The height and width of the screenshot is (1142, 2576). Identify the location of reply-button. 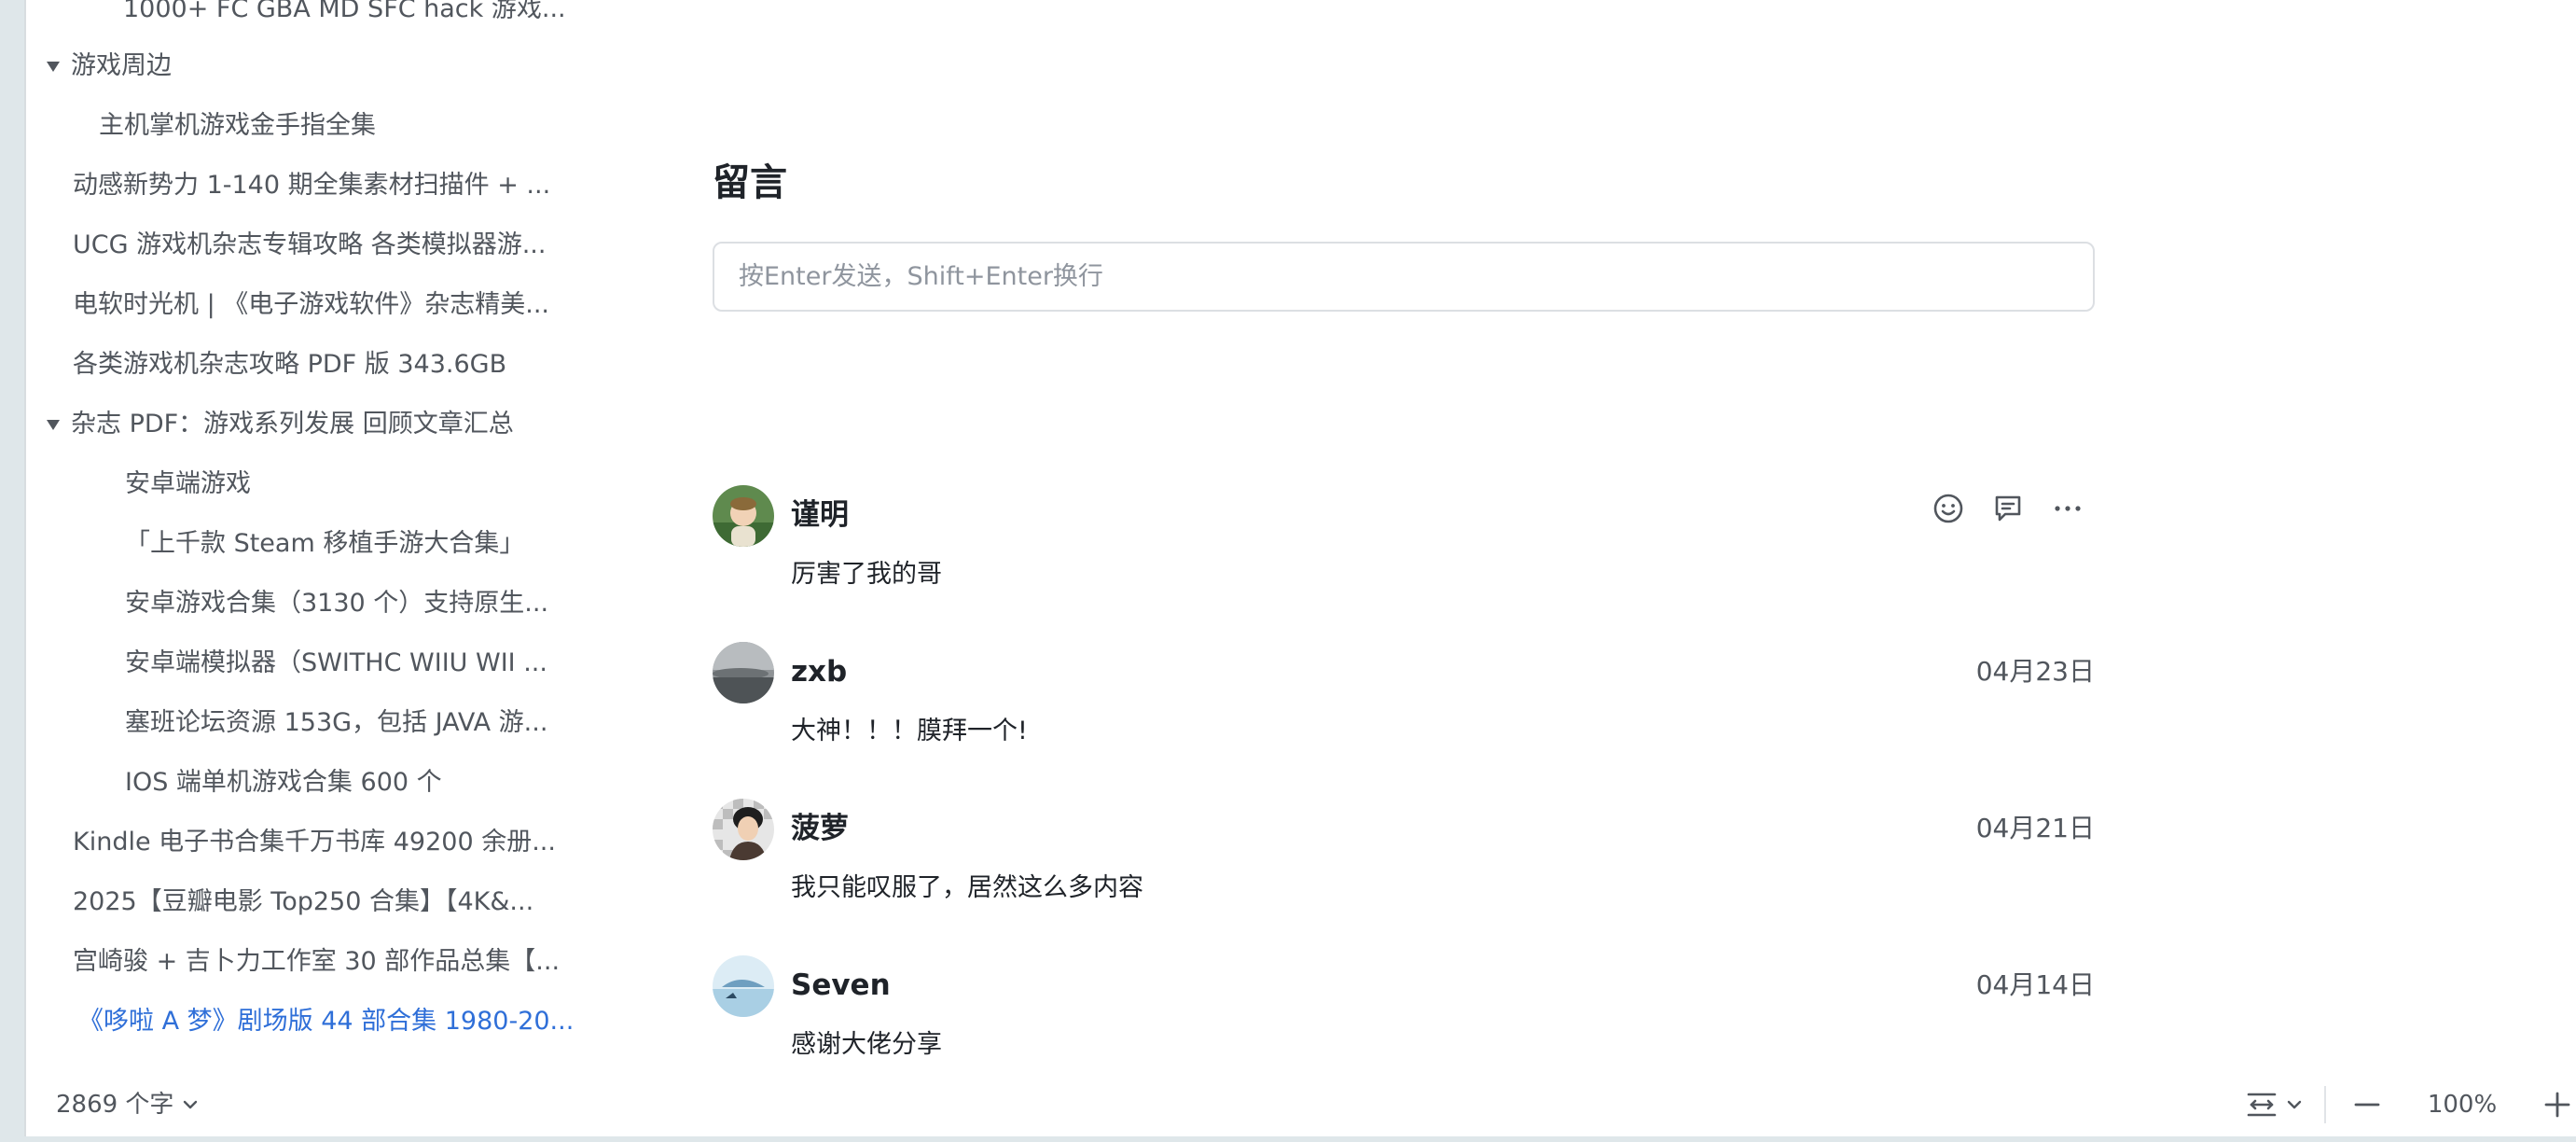
(2008, 508).